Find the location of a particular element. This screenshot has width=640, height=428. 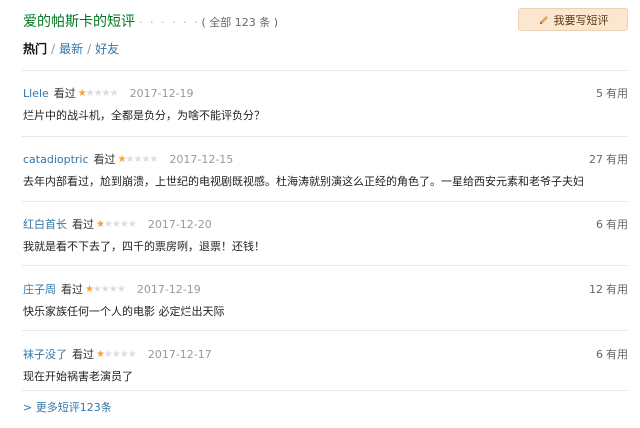

comment-date: 2017-12-15 is located at coordinates (201, 159).